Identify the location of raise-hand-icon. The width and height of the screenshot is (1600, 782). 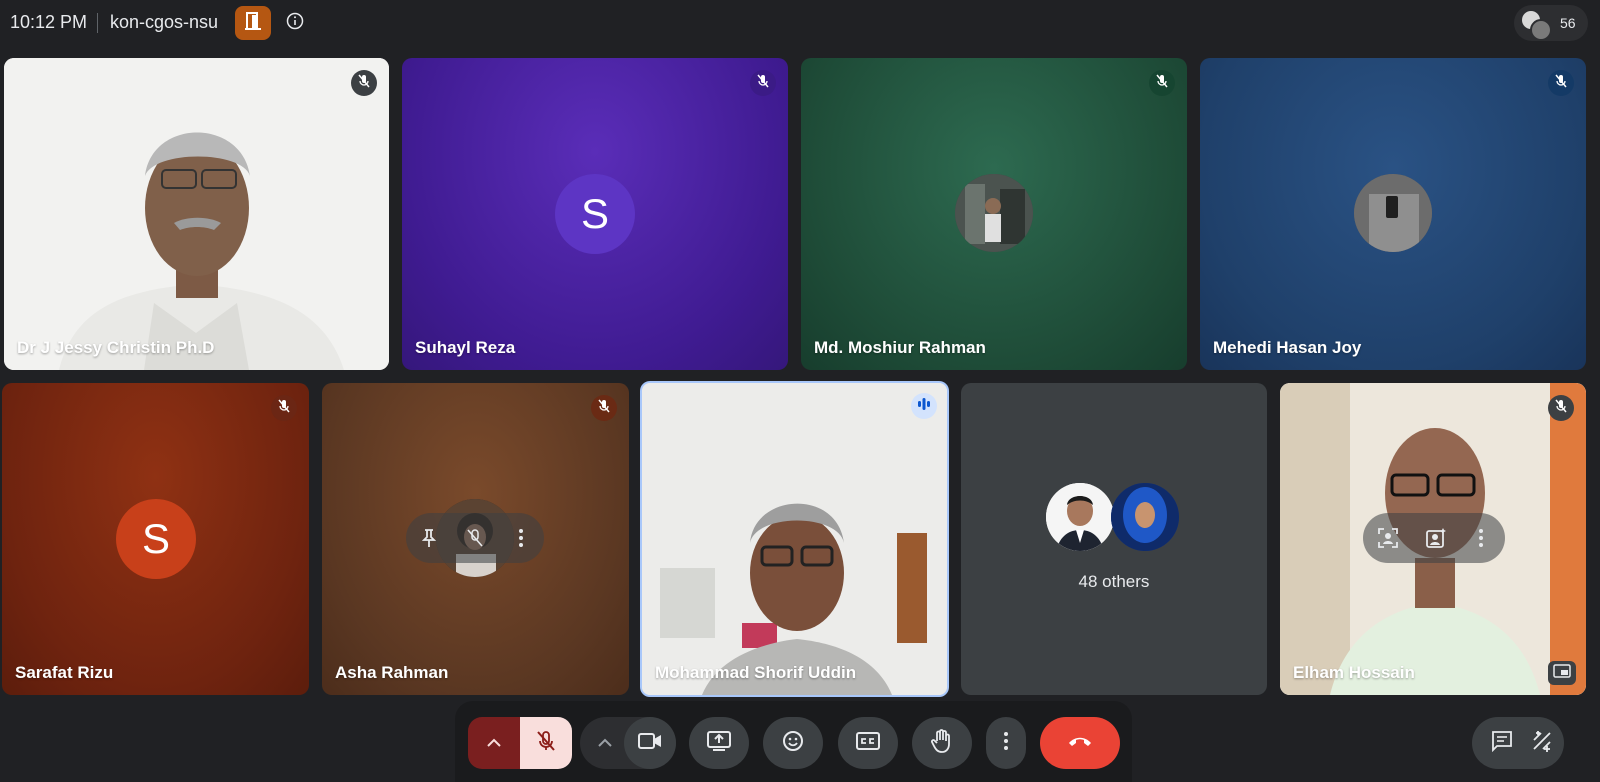
(942, 743).